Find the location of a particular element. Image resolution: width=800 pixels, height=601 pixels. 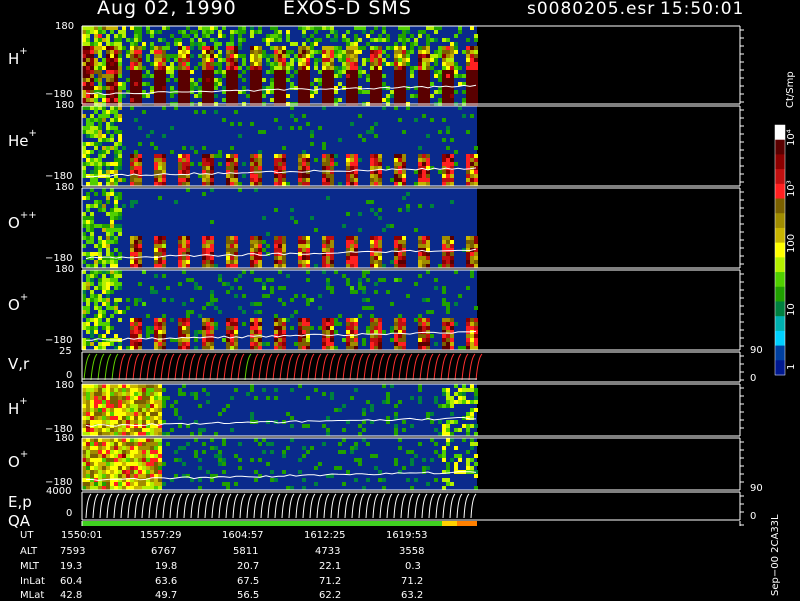

colorbar-tick-100: 100 is located at coordinates (791, 243).